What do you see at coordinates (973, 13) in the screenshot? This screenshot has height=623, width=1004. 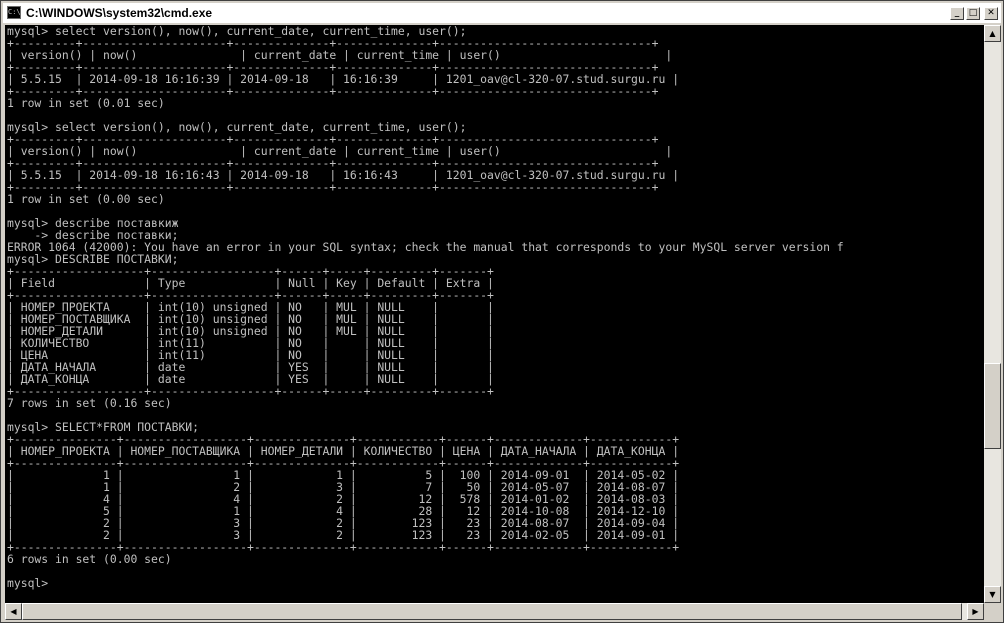 I see `maximize-button: □` at bounding box center [973, 13].